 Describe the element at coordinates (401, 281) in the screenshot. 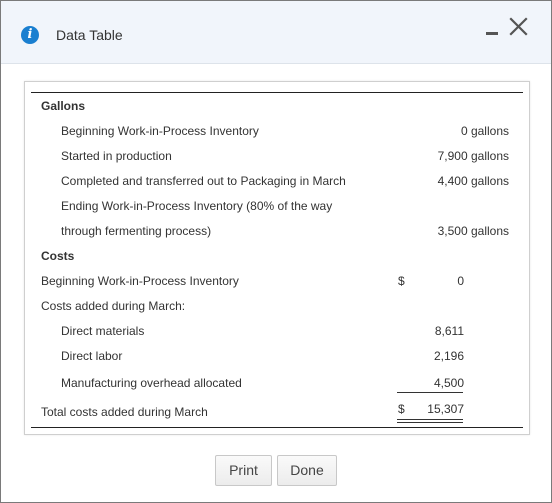

I see `beginning-wip-currency: $` at that location.